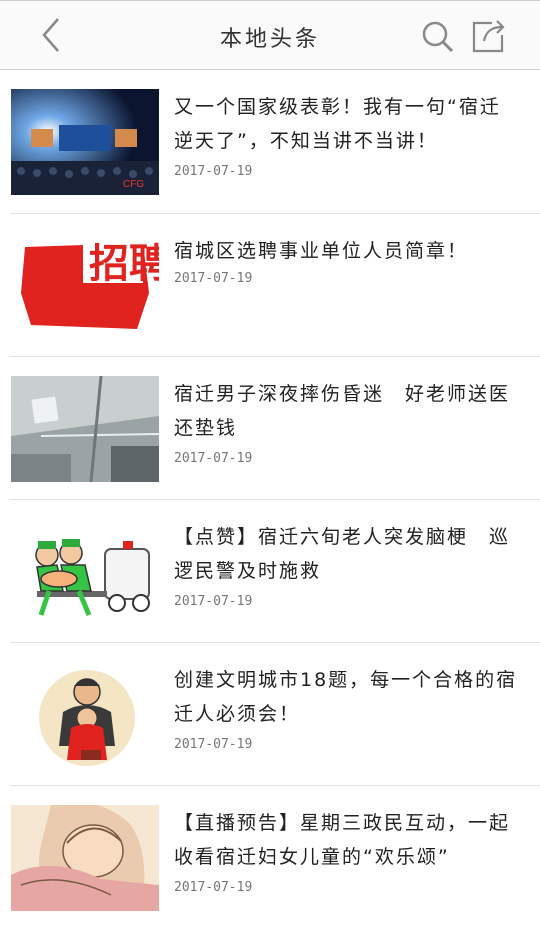  I want to click on news-thumbnail: 招聘, so click(85, 286).